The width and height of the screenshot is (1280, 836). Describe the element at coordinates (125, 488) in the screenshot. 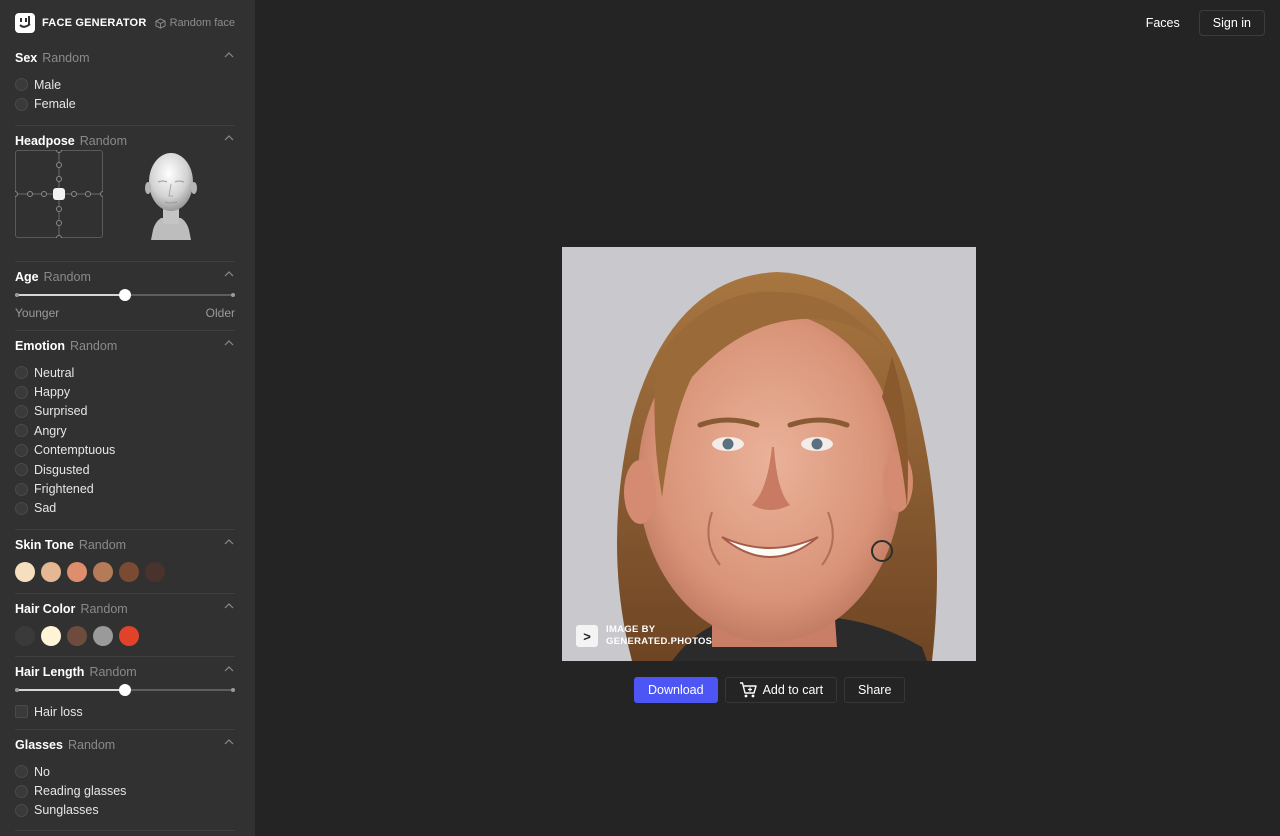

I see `radio-option: Frightened` at that location.